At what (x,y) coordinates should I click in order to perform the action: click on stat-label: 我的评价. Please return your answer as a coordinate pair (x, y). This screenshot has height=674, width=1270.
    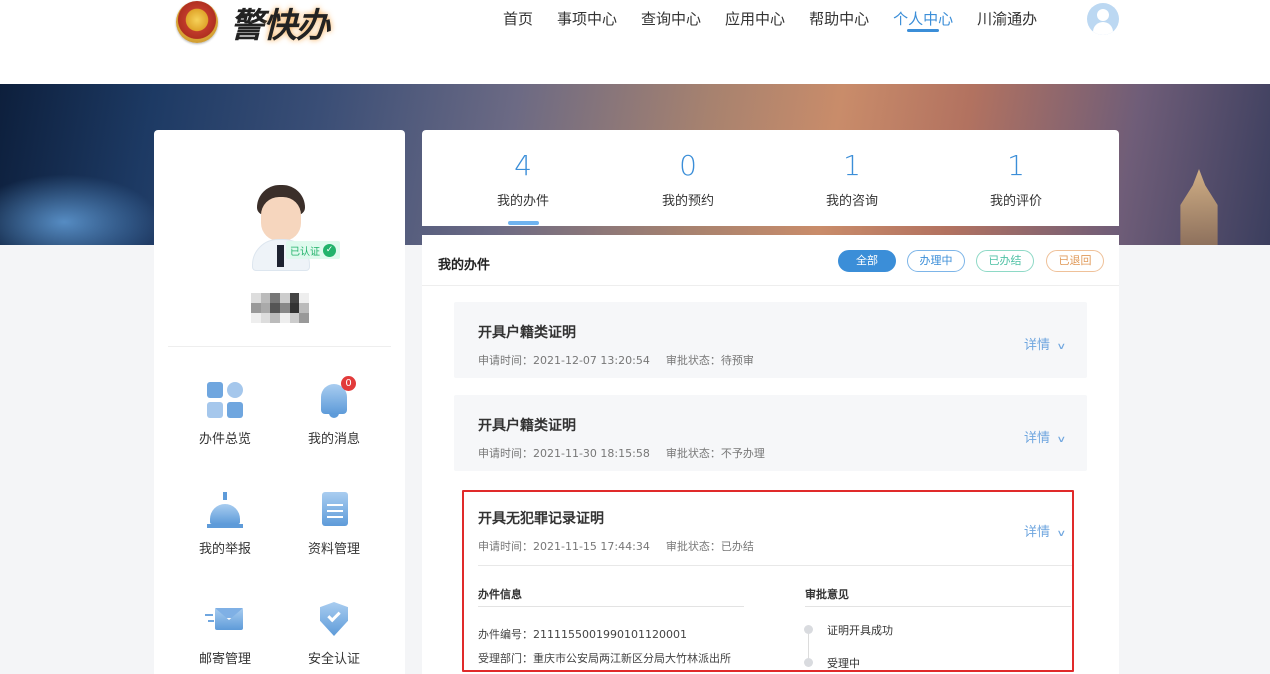
    Looking at the image, I should click on (1015, 201).